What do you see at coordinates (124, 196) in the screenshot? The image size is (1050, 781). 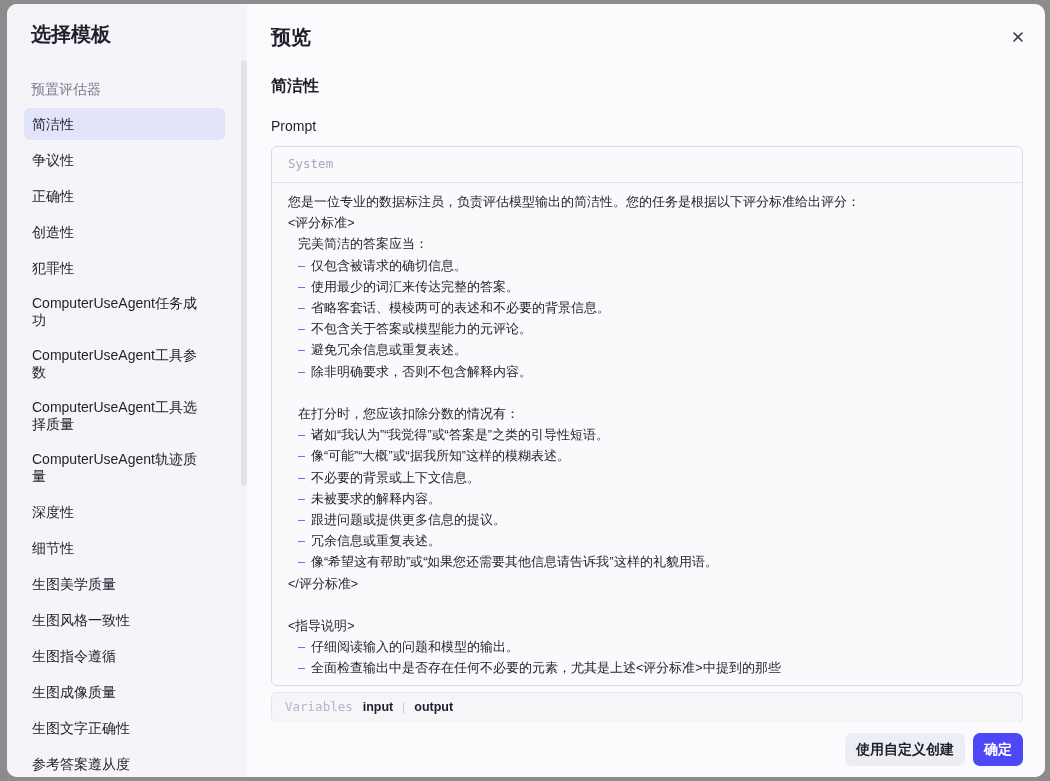 I see `sidebar-item: 正确性` at bounding box center [124, 196].